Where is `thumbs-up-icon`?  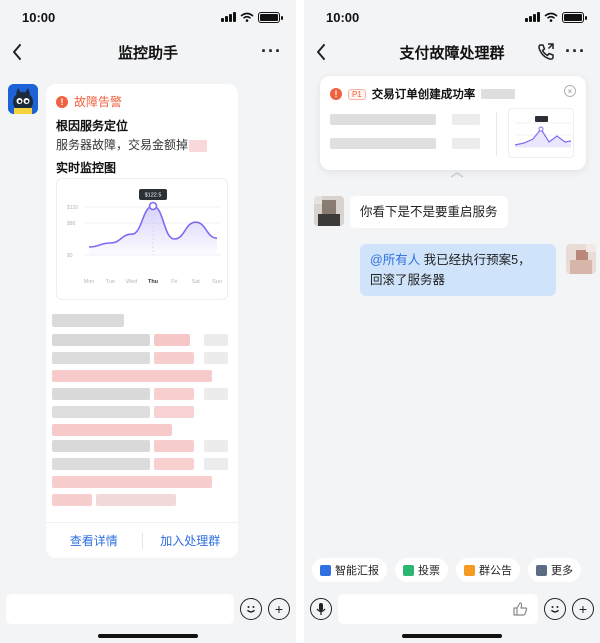 thumbs-up-icon is located at coordinates (520, 609).